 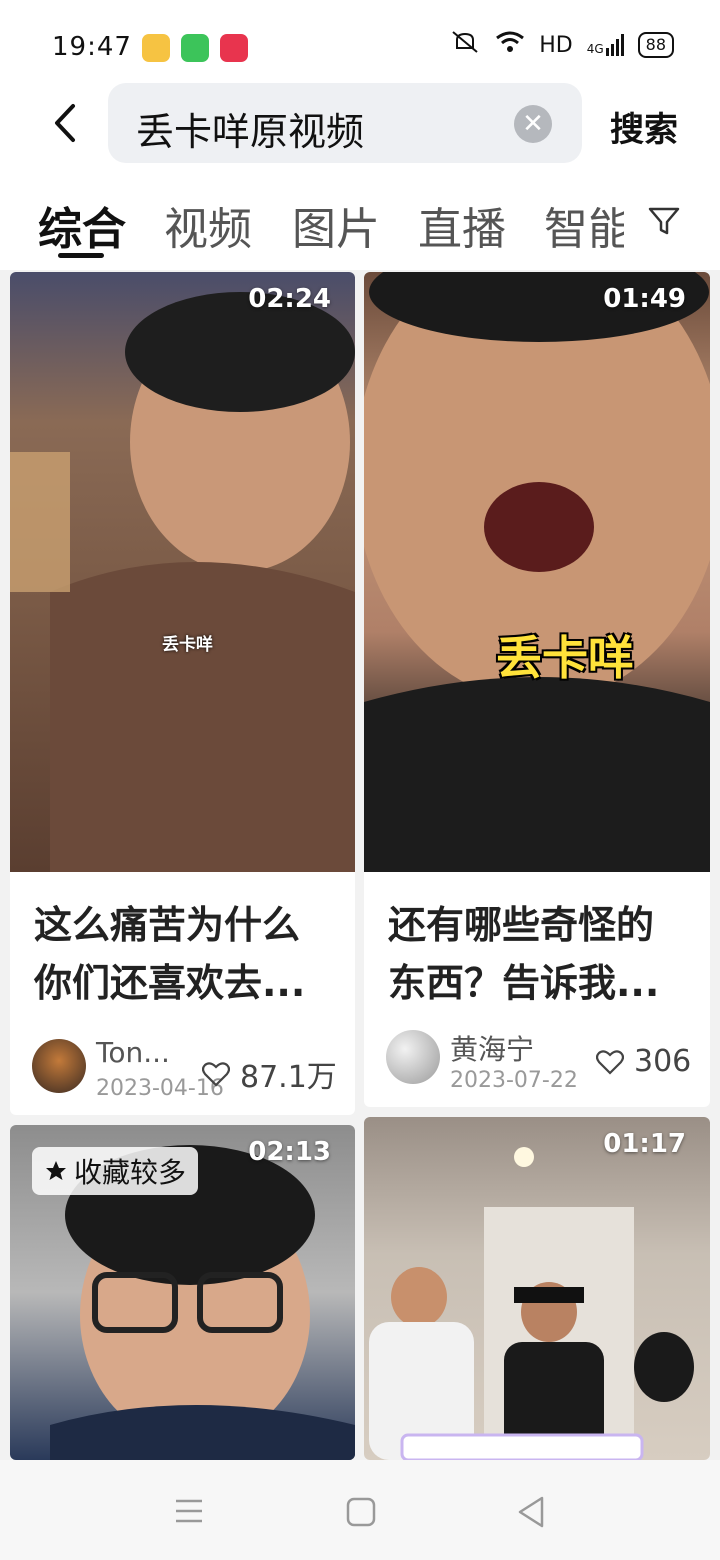 I want to click on system-nav-bar, so click(x=360, y=1510).